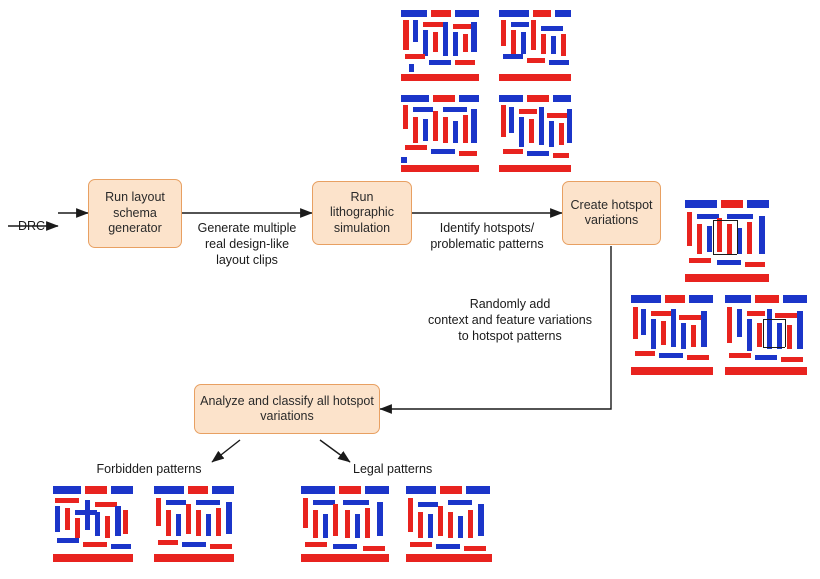 This screenshot has width=820, height=579. Describe the element at coordinates (487, 236) in the screenshot. I see `edge-label-identify-hotspots: Identify hotspots/ problematic patterns` at that location.